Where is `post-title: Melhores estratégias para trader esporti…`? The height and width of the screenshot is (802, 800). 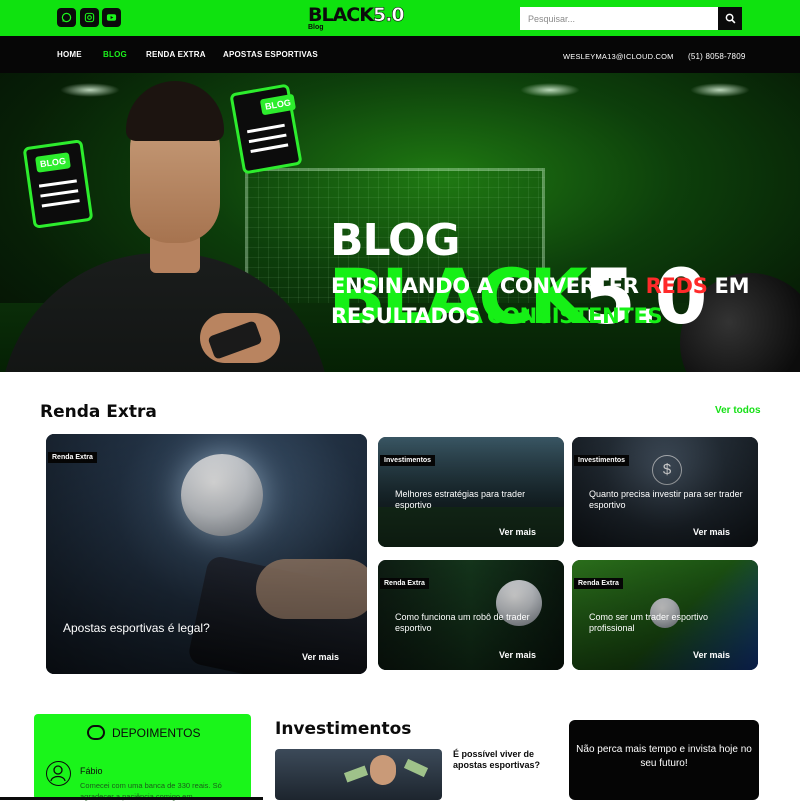
post-title: Melhores estratégias para trader esporti… is located at coordinates (460, 499).